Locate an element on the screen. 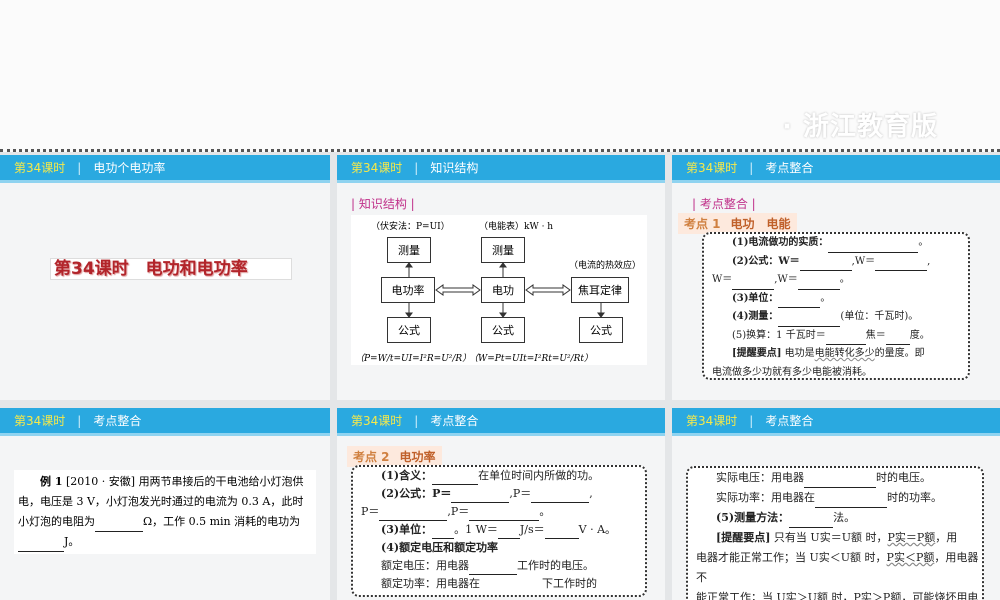 The image size is (1000, 600). section-heading: | 知识结构 | is located at coordinates (383, 204).